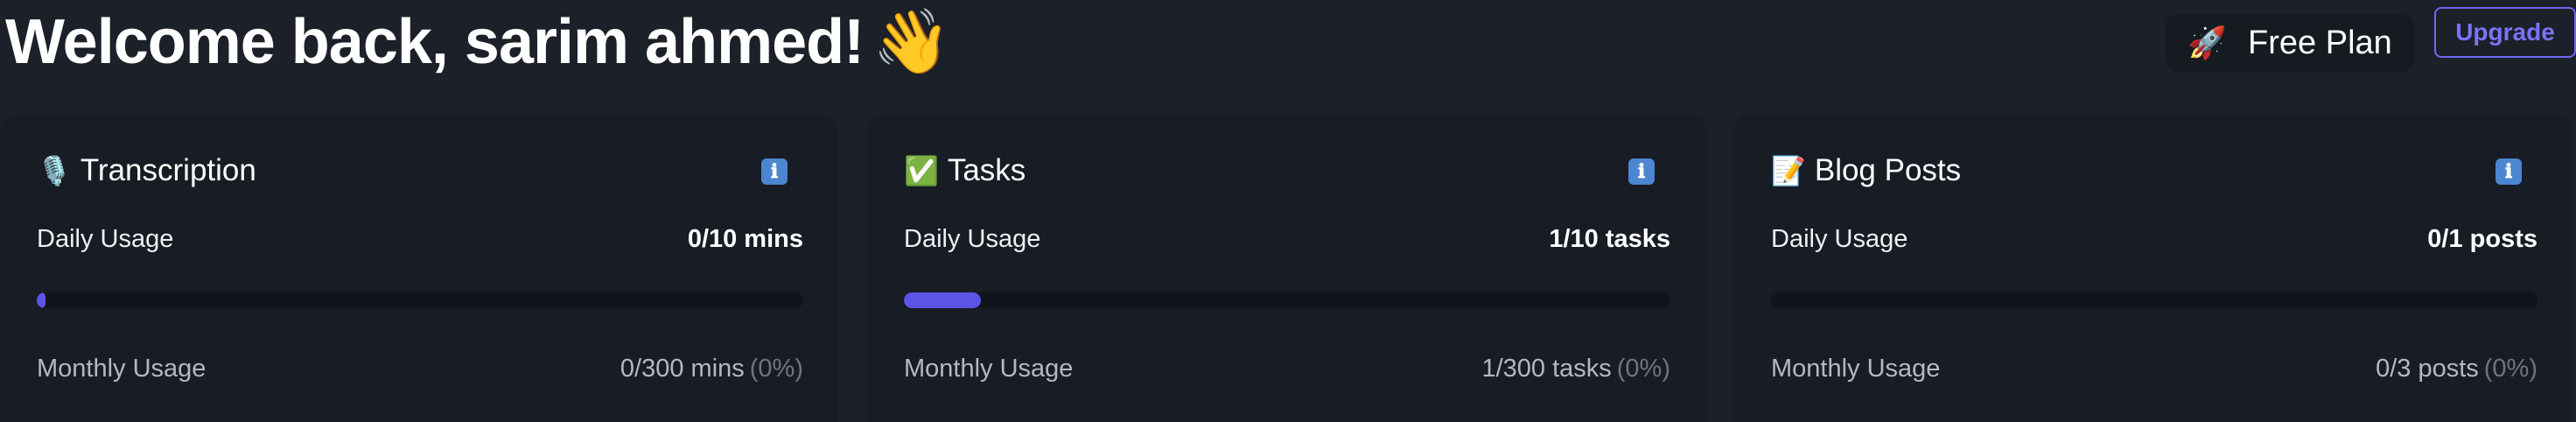 Image resolution: width=2576 pixels, height=422 pixels. What do you see at coordinates (1788, 170) in the screenshot?
I see `memo-icon: 📝` at bounding box center [1788, 170].